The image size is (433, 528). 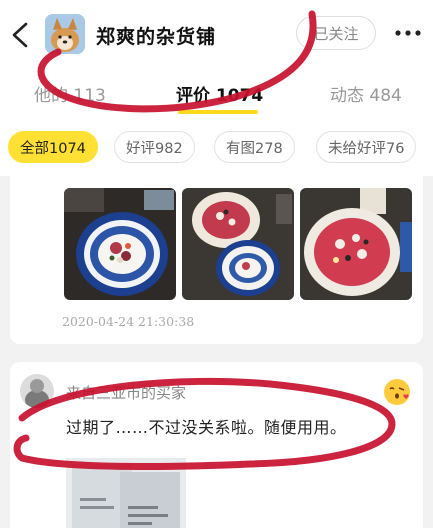 What do you see at coordinates (53, 147) in the screenshot?
I see `filter-all: 全部1074` at bounding box center [53, 147].